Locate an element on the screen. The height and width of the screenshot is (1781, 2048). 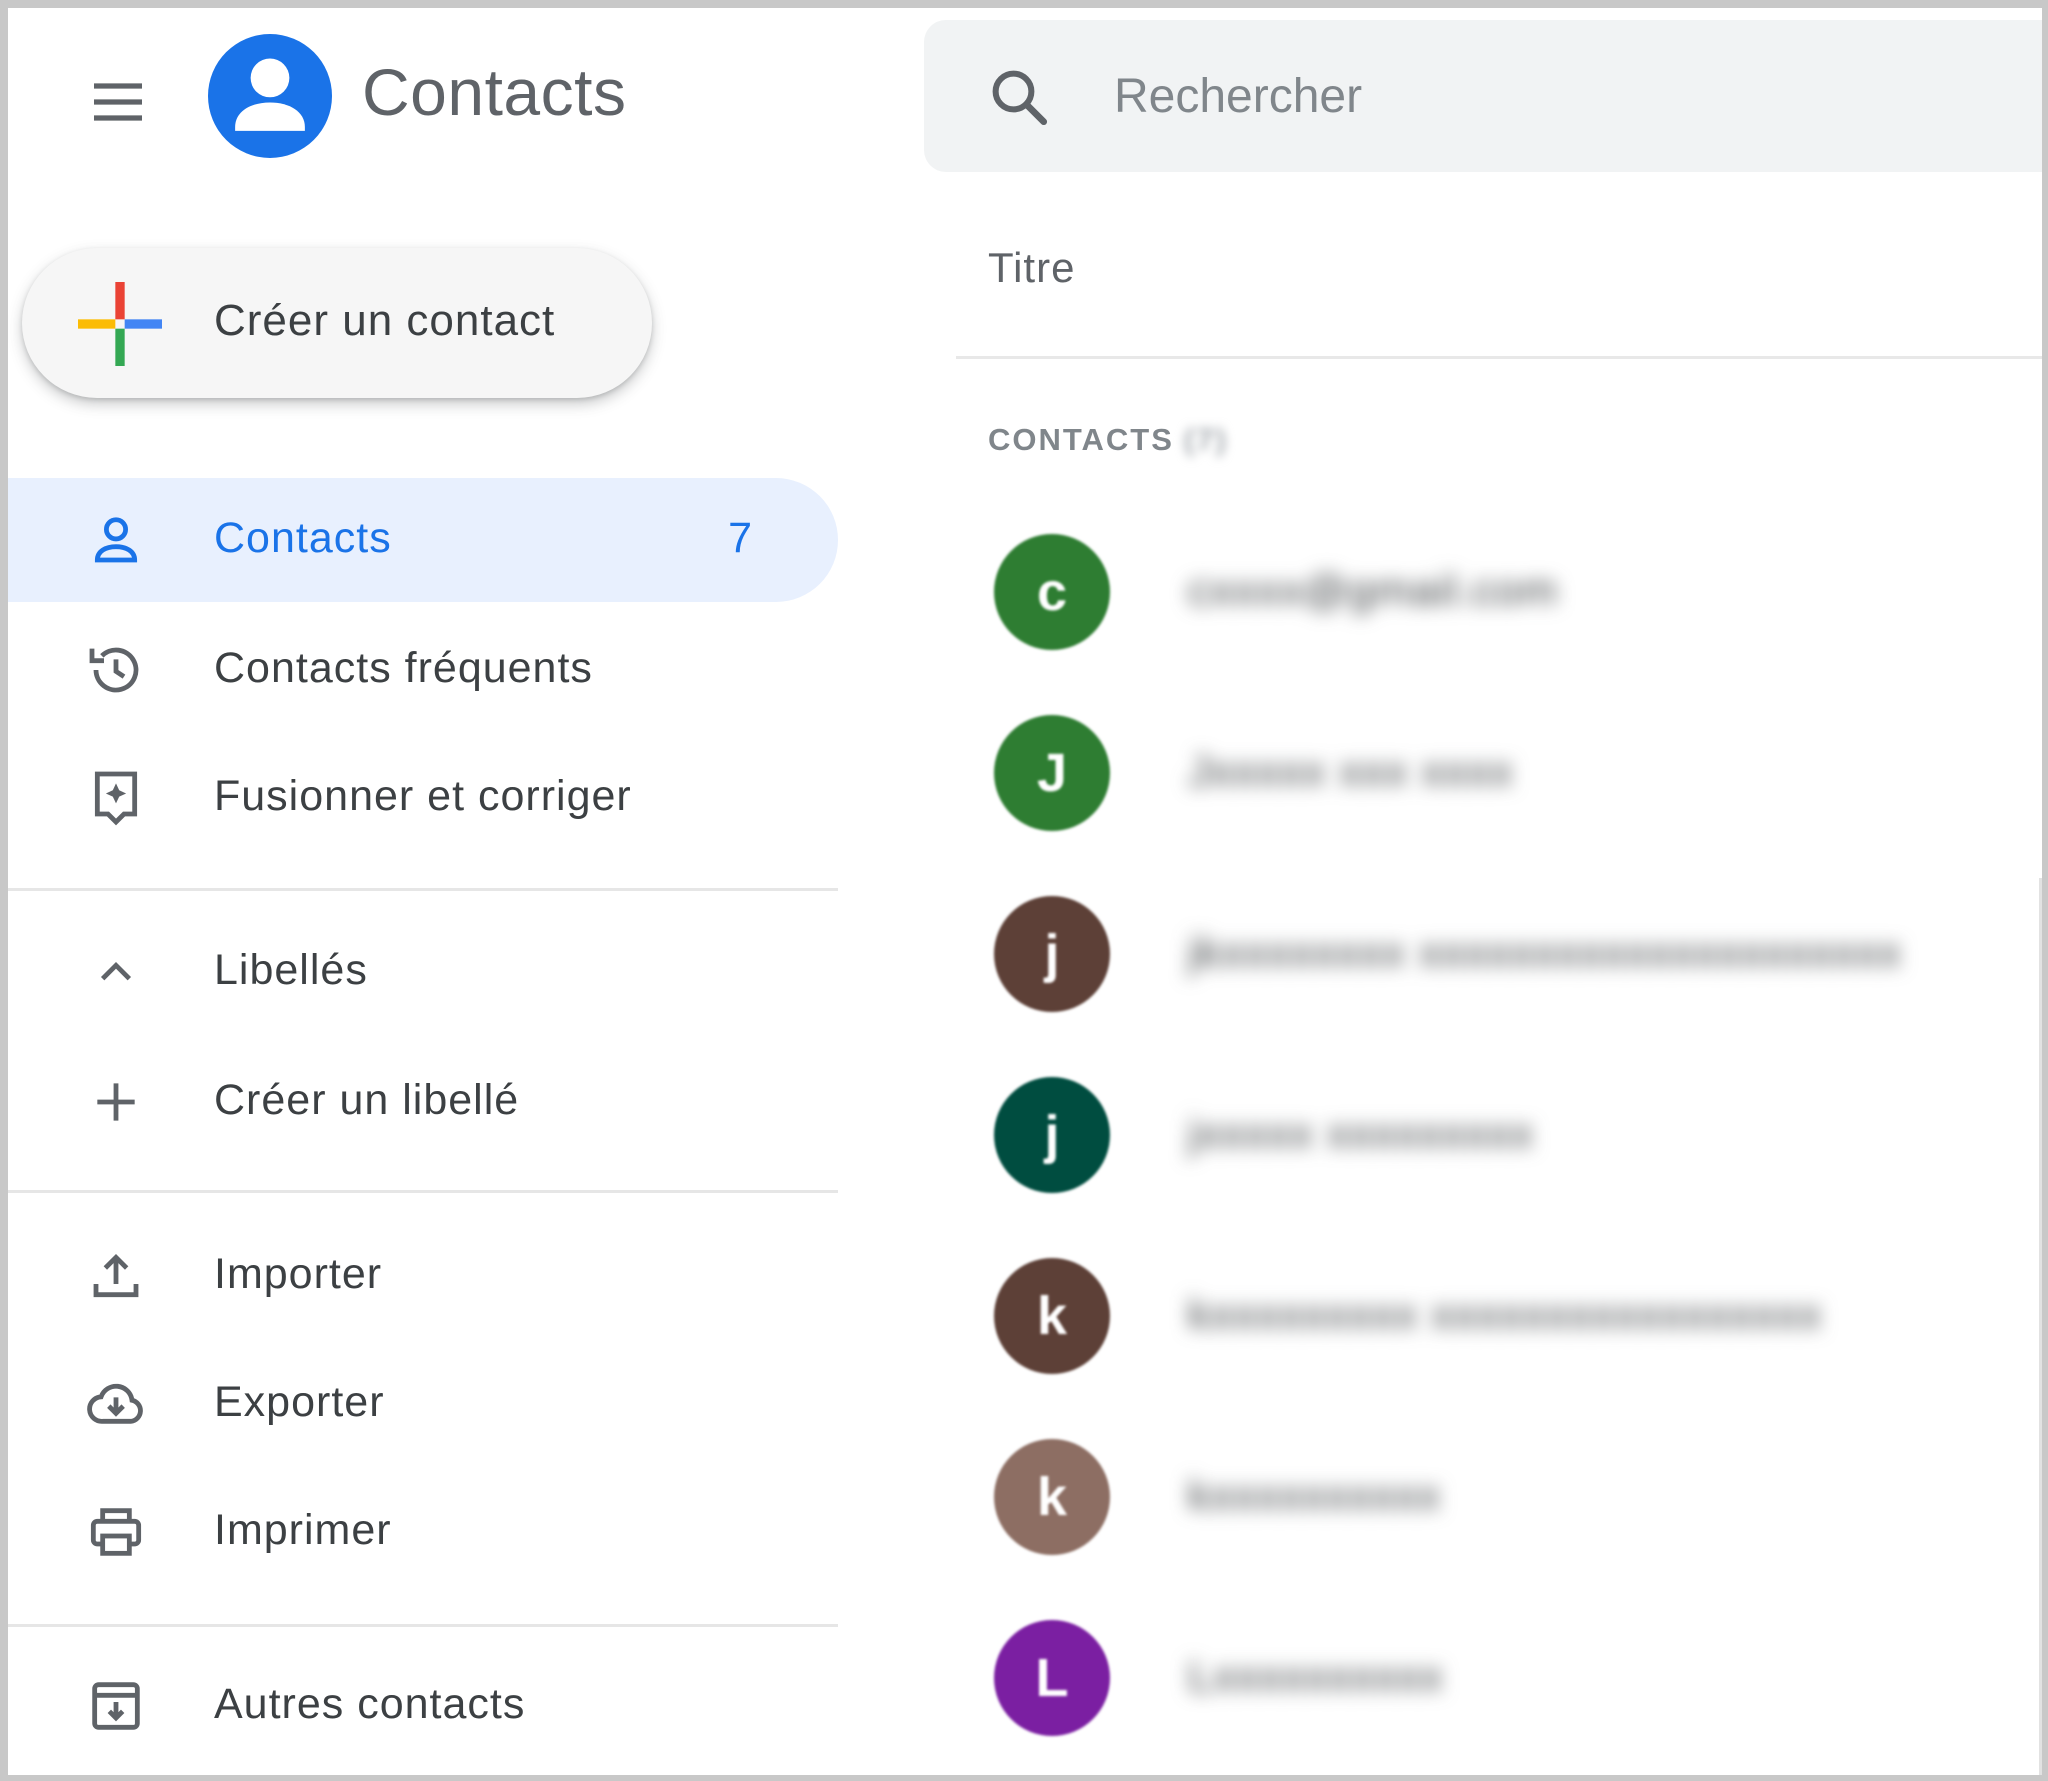
upload-icon is located at coordinates (116, 1275).